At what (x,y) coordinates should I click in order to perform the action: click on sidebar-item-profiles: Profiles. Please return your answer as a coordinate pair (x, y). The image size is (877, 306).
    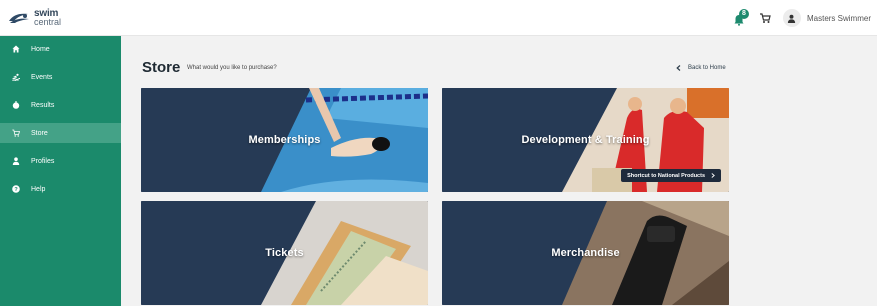
    Looking at the image, I should click on (60, 161).